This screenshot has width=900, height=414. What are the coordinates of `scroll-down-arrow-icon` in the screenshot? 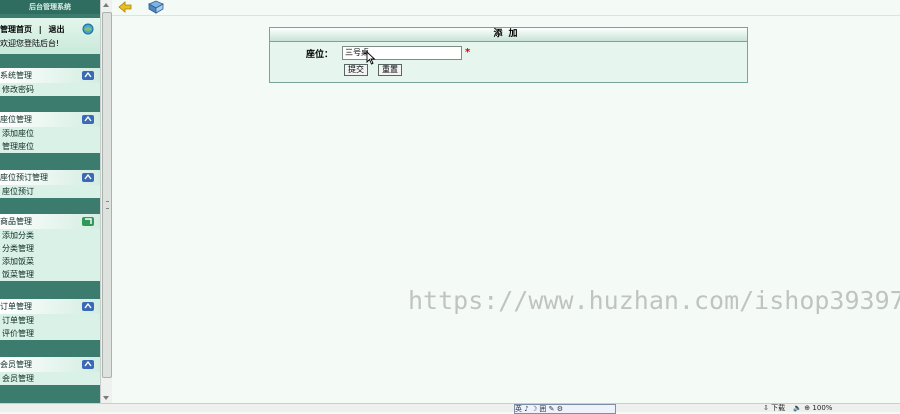 It's located at (106, 398).